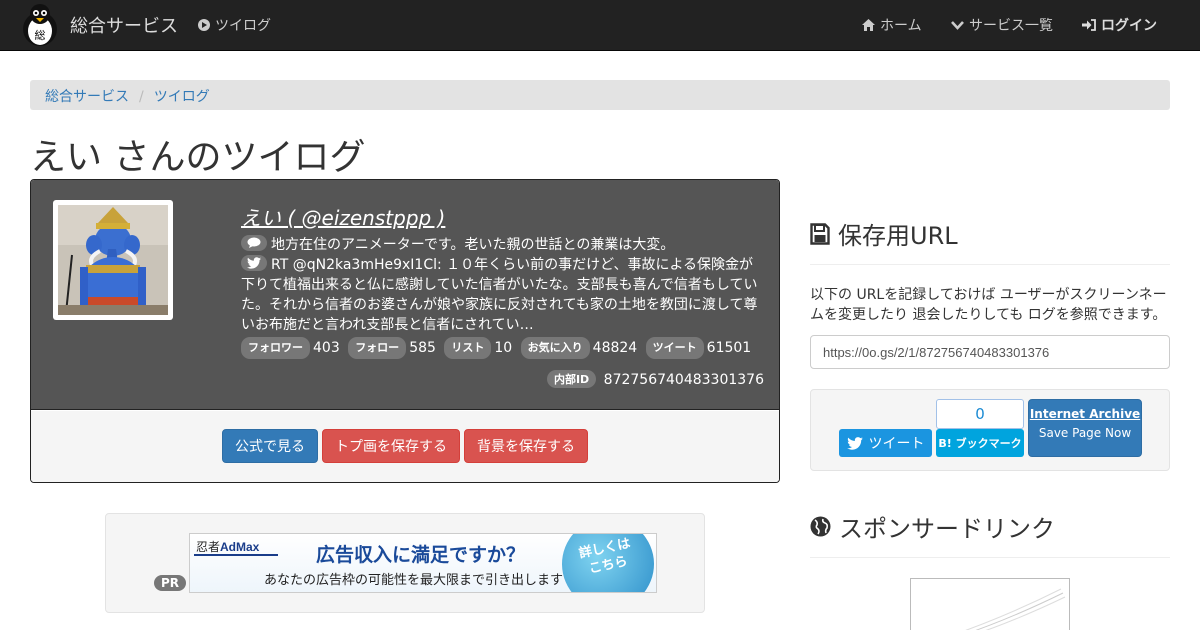  What do you see at coordinates (124, 26) in the screenshot?
I see `brand-title: 総合サービス` at bounding box center [124, 26].